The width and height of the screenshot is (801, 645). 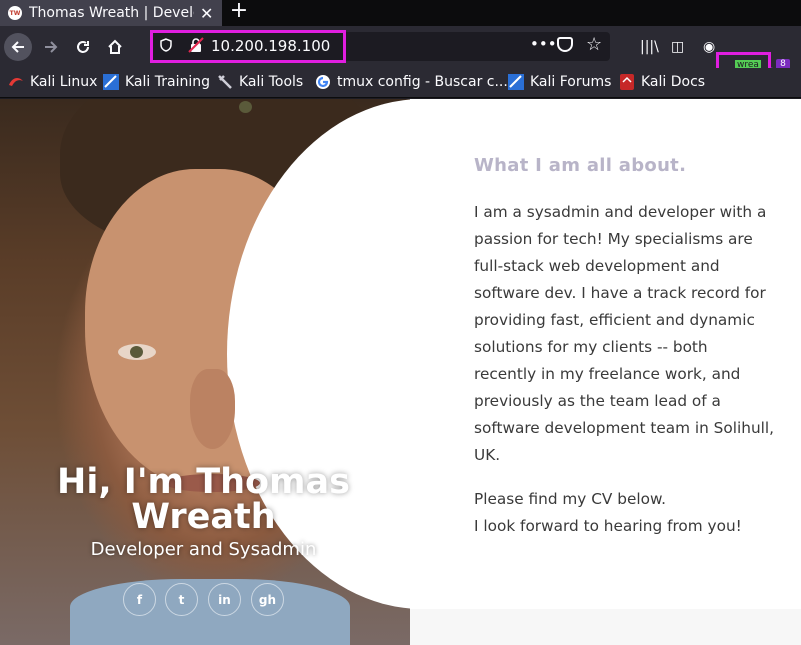 What do you see at coordinates (203, 499) in the screenshot?
I see `hero-title: Hi, I'm Thomas Wreath` at bounding box center [203, 499].